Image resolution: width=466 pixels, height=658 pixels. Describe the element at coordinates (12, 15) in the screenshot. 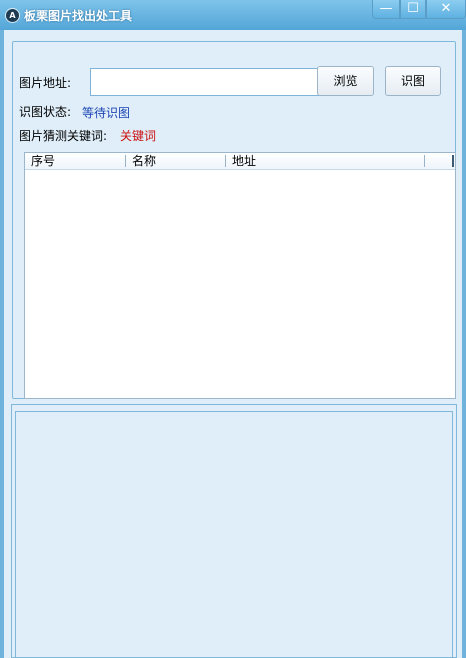

I see `app-logo-icon: A` at that location.